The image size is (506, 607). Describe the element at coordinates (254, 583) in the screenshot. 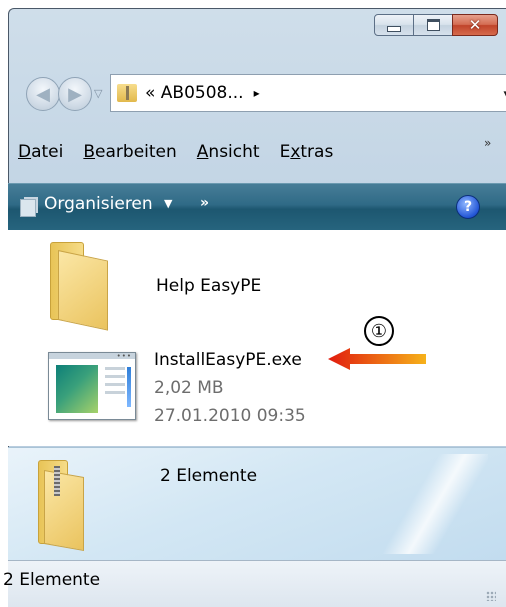

I see `status-bar: 2 Elemente` at that location.